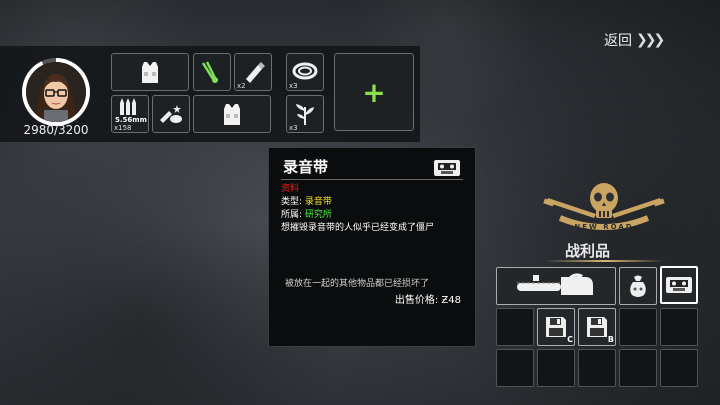 The width and height of the screenshot is (720, 405). I want to click on ammo-slot: 5.56mm x158, so click(130, 114).